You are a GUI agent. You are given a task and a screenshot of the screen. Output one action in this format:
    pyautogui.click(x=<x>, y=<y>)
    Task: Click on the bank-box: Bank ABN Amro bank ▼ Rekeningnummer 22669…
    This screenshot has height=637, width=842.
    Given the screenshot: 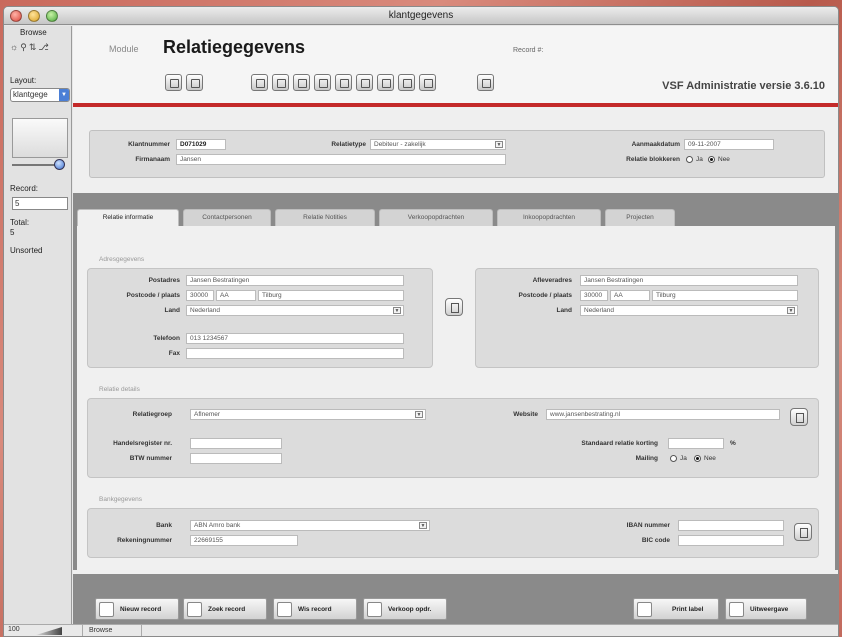 What is the action you would take?
    pyautogui.click(x=453, y=533)
    